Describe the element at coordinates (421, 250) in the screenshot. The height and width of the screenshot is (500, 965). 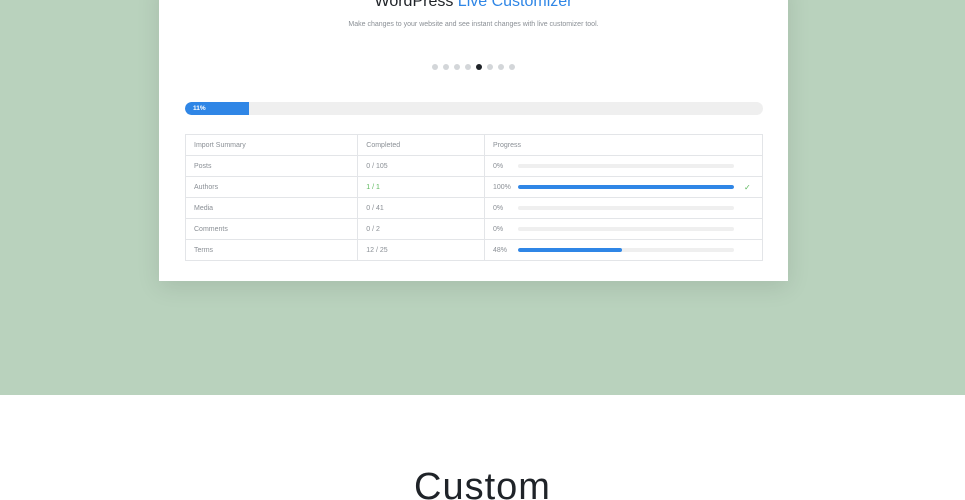
I see `row-completed: 12 / 25` at that location.